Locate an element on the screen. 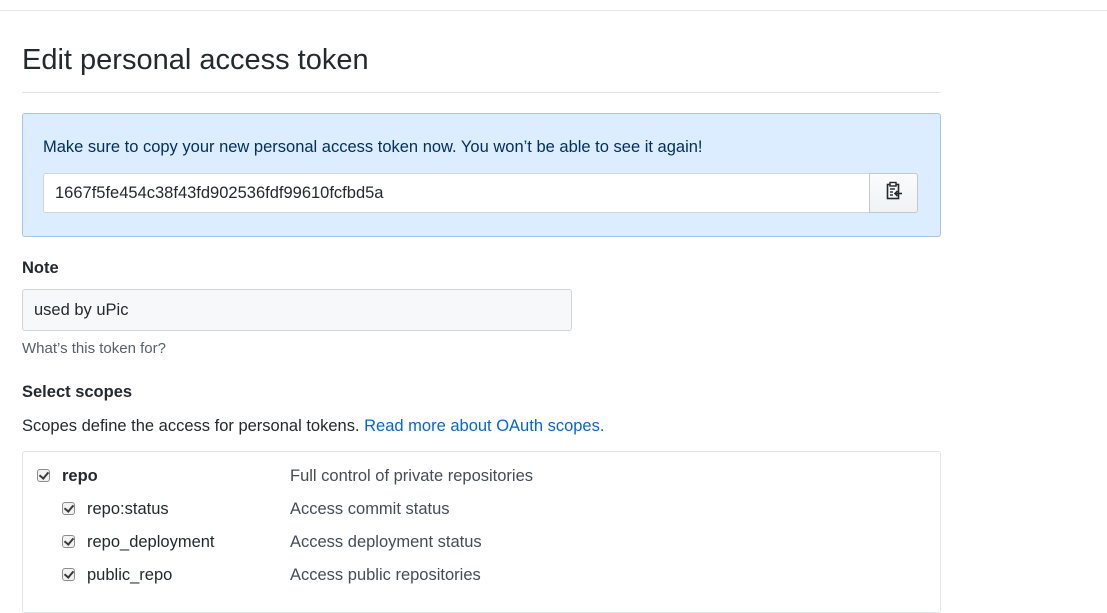  scope-desc-repo-status: Access commit status is located at coordinates (370, 509).